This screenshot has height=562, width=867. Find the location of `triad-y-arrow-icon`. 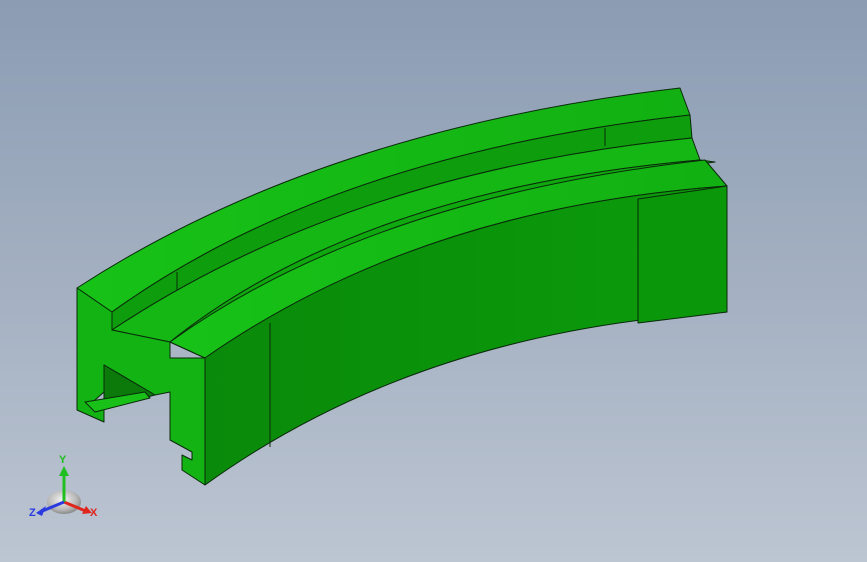

triad-y-arrow-icon is located at coordinates (64, 471).